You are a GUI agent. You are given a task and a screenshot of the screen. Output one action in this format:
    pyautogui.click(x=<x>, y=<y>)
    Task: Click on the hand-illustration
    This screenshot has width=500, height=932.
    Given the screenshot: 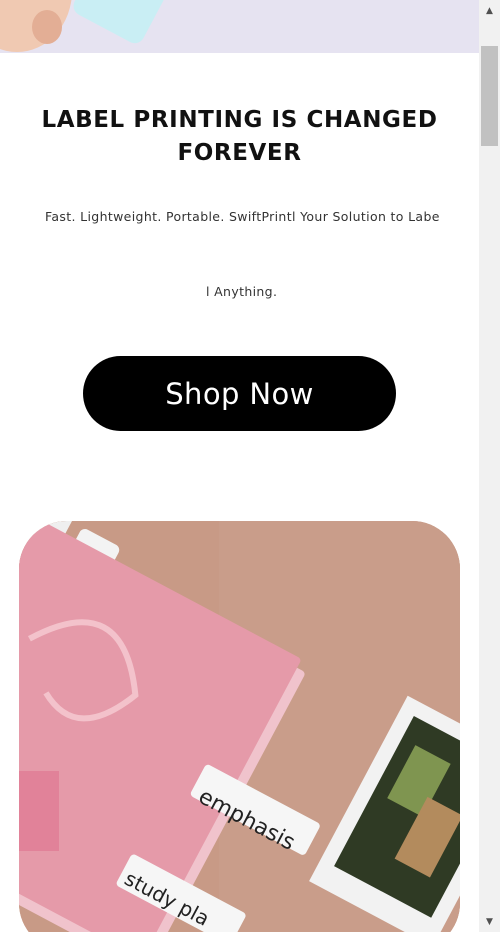 What is the action you would take?
    pyautogui.click(x=36, y=26)
    